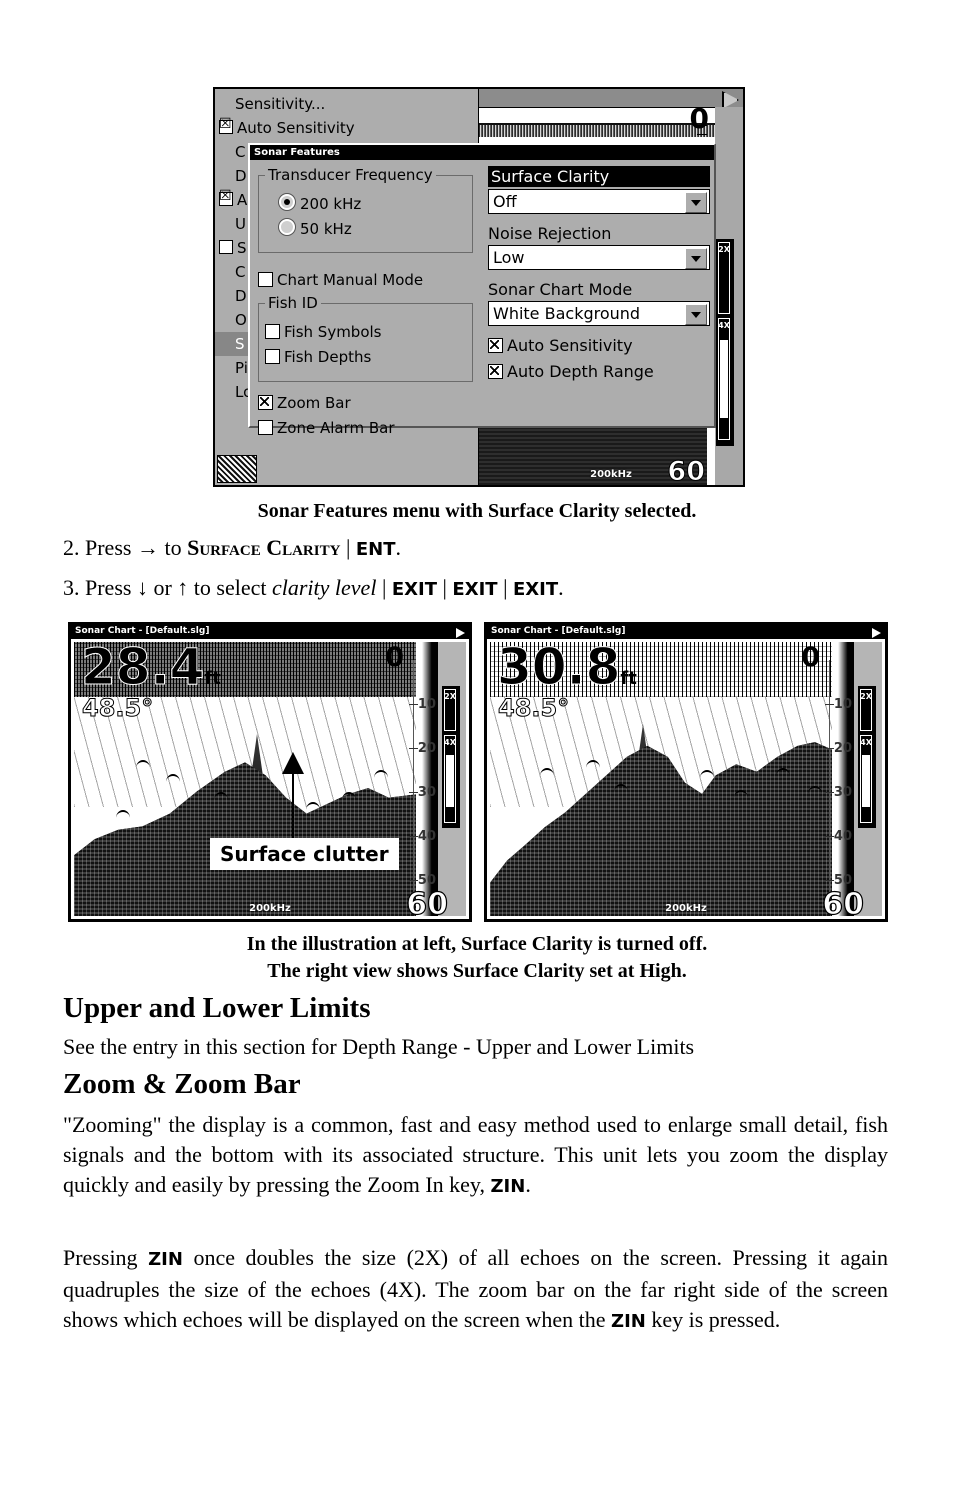 This screenshot has height=1487, width=954. Describe the element at coordinates (270, 908) in the screenshot. I see `frequency-label-left: 200kHz` at that location.